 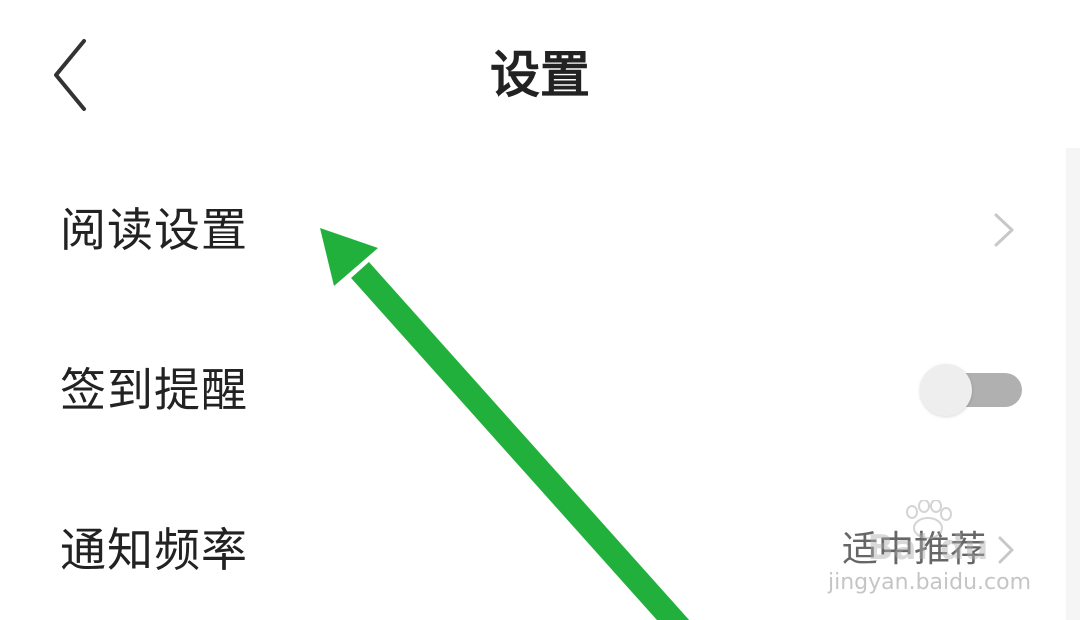 I want to click on toggle-knob, so click(x=946, y=390).